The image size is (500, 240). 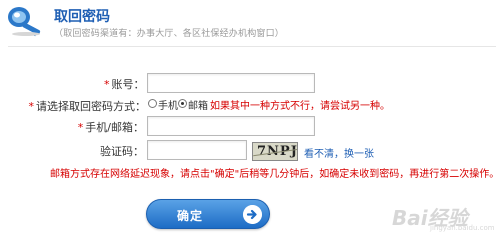 I want to click on captcha-image: 7NPJ, so click(x=275, y=151).